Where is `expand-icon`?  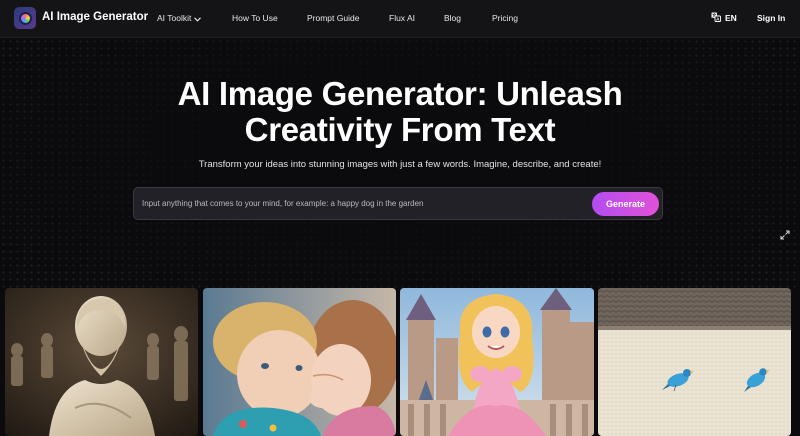
expand-icon is located at coordinates (785, 233).